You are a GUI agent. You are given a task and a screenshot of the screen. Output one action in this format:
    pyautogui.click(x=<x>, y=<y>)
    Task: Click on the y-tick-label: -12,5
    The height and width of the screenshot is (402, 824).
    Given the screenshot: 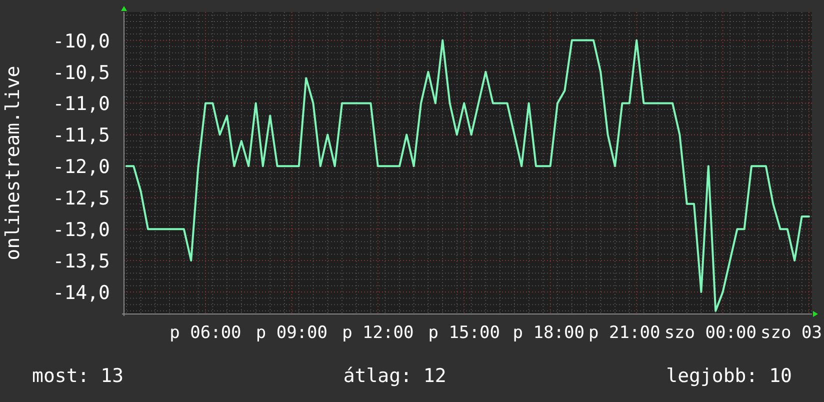 What is the action you would take?
    pyautogui.click(x=81, y=199)
    